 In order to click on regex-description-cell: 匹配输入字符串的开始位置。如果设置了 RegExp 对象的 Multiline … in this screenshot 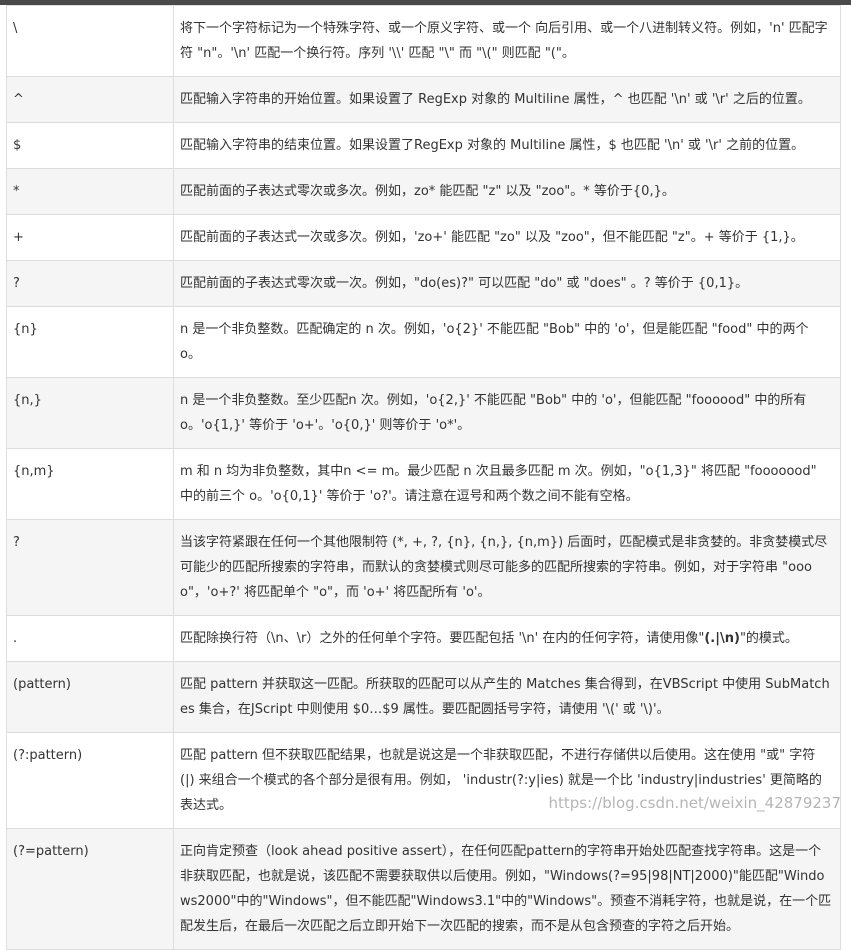, I will do `click(507, 99)`.